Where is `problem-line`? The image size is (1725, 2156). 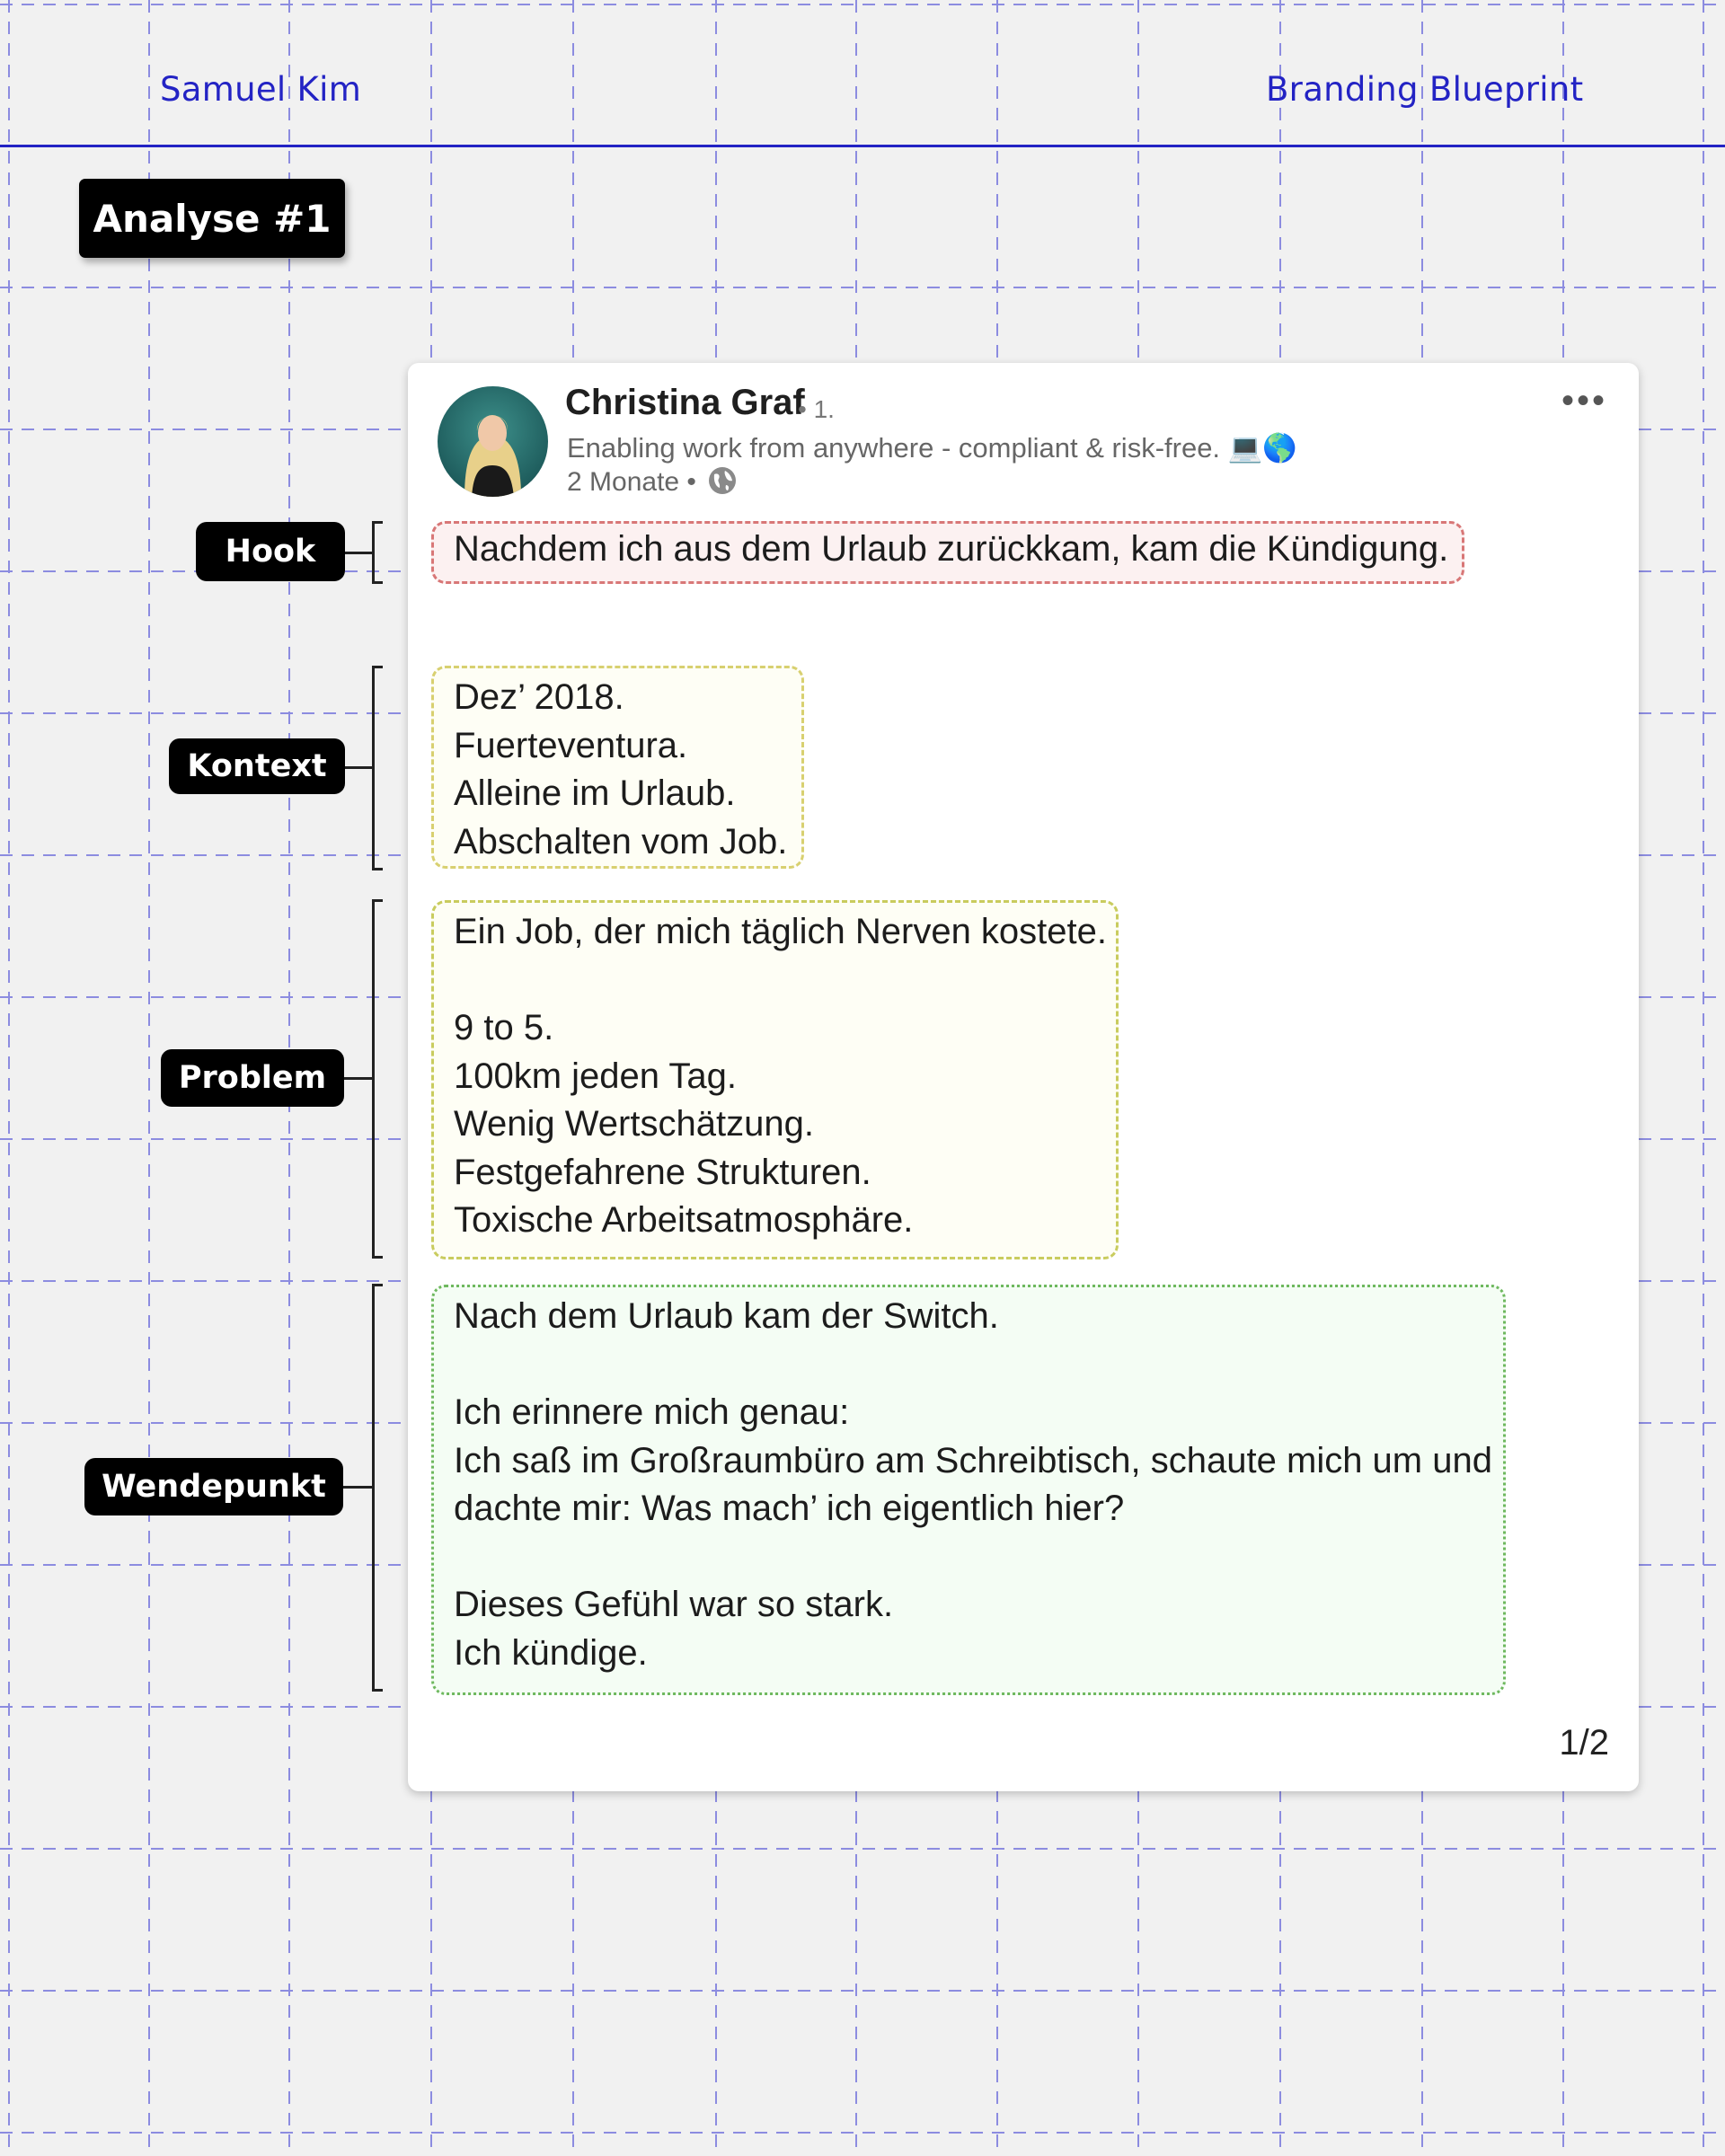 problem-line is located at coordinates (785, 981).